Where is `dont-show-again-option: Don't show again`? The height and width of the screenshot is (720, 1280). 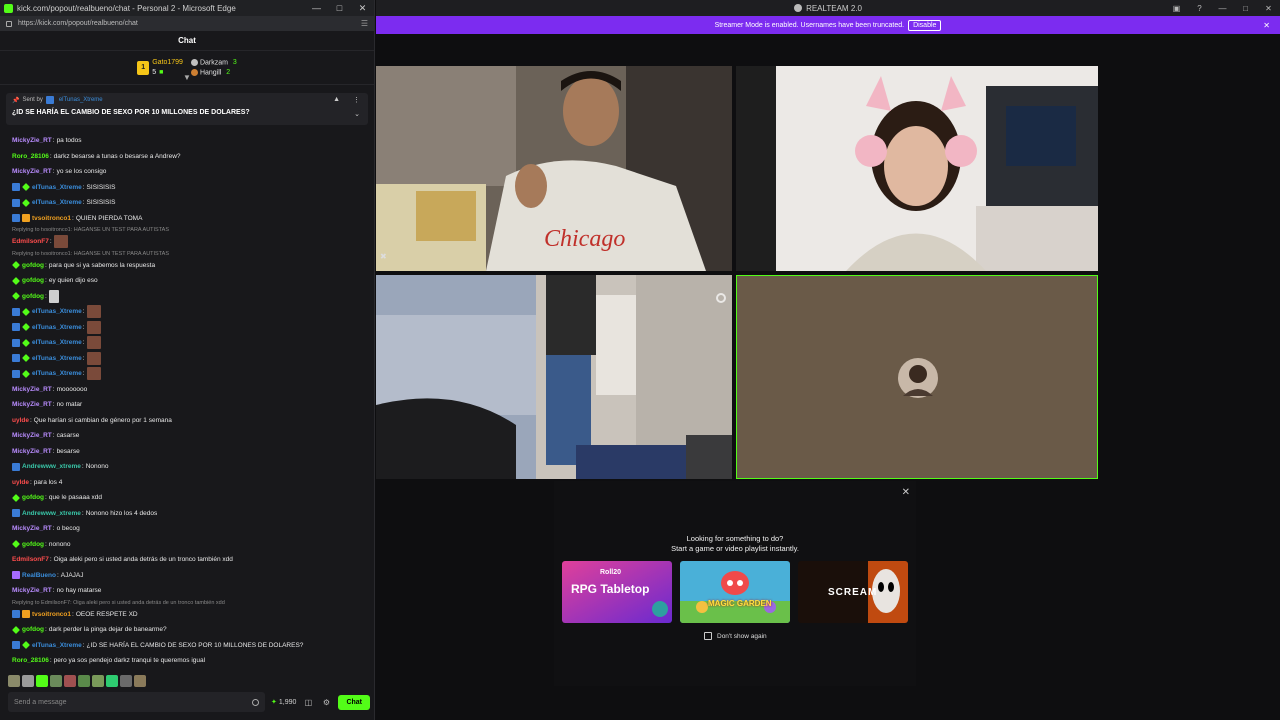 dont-show-again-option: Don't show again is located at coordinates (735, 636).